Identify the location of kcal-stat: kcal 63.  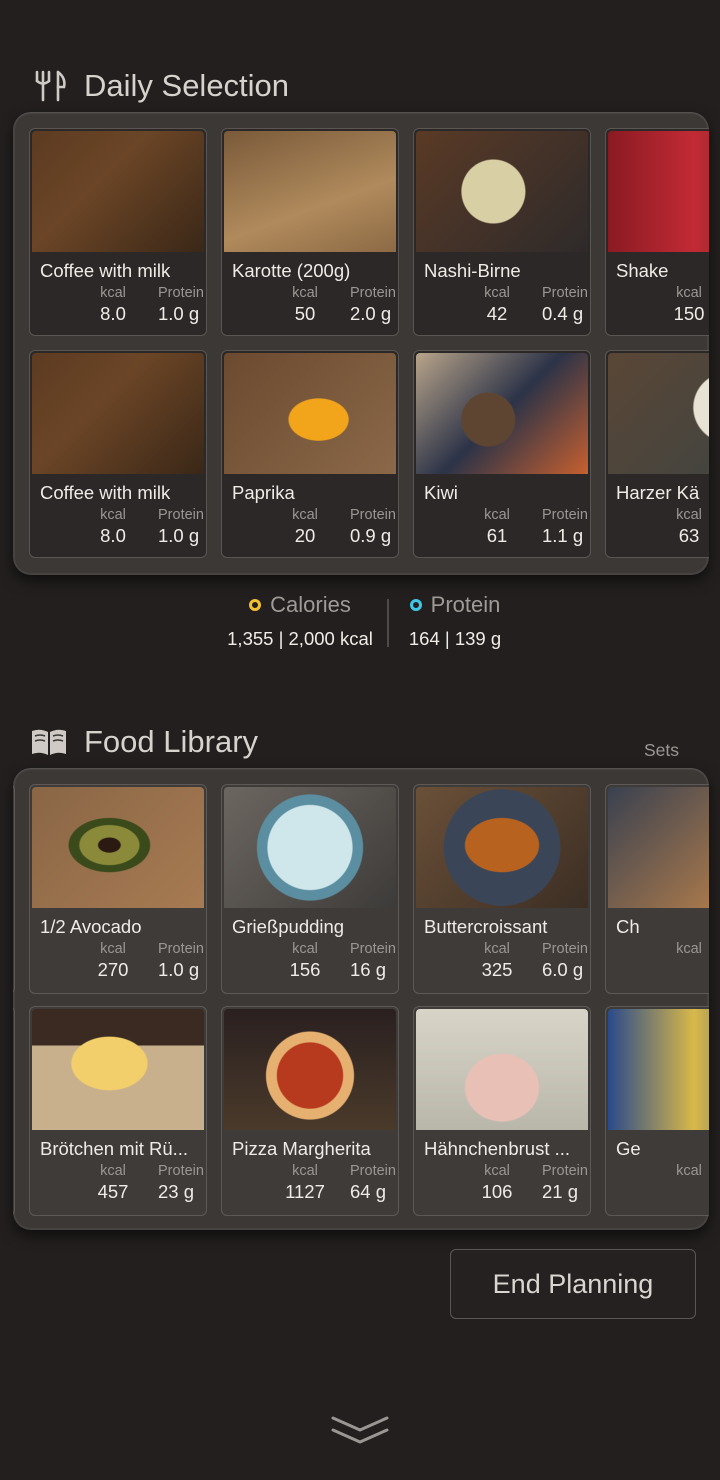
(658, 527).